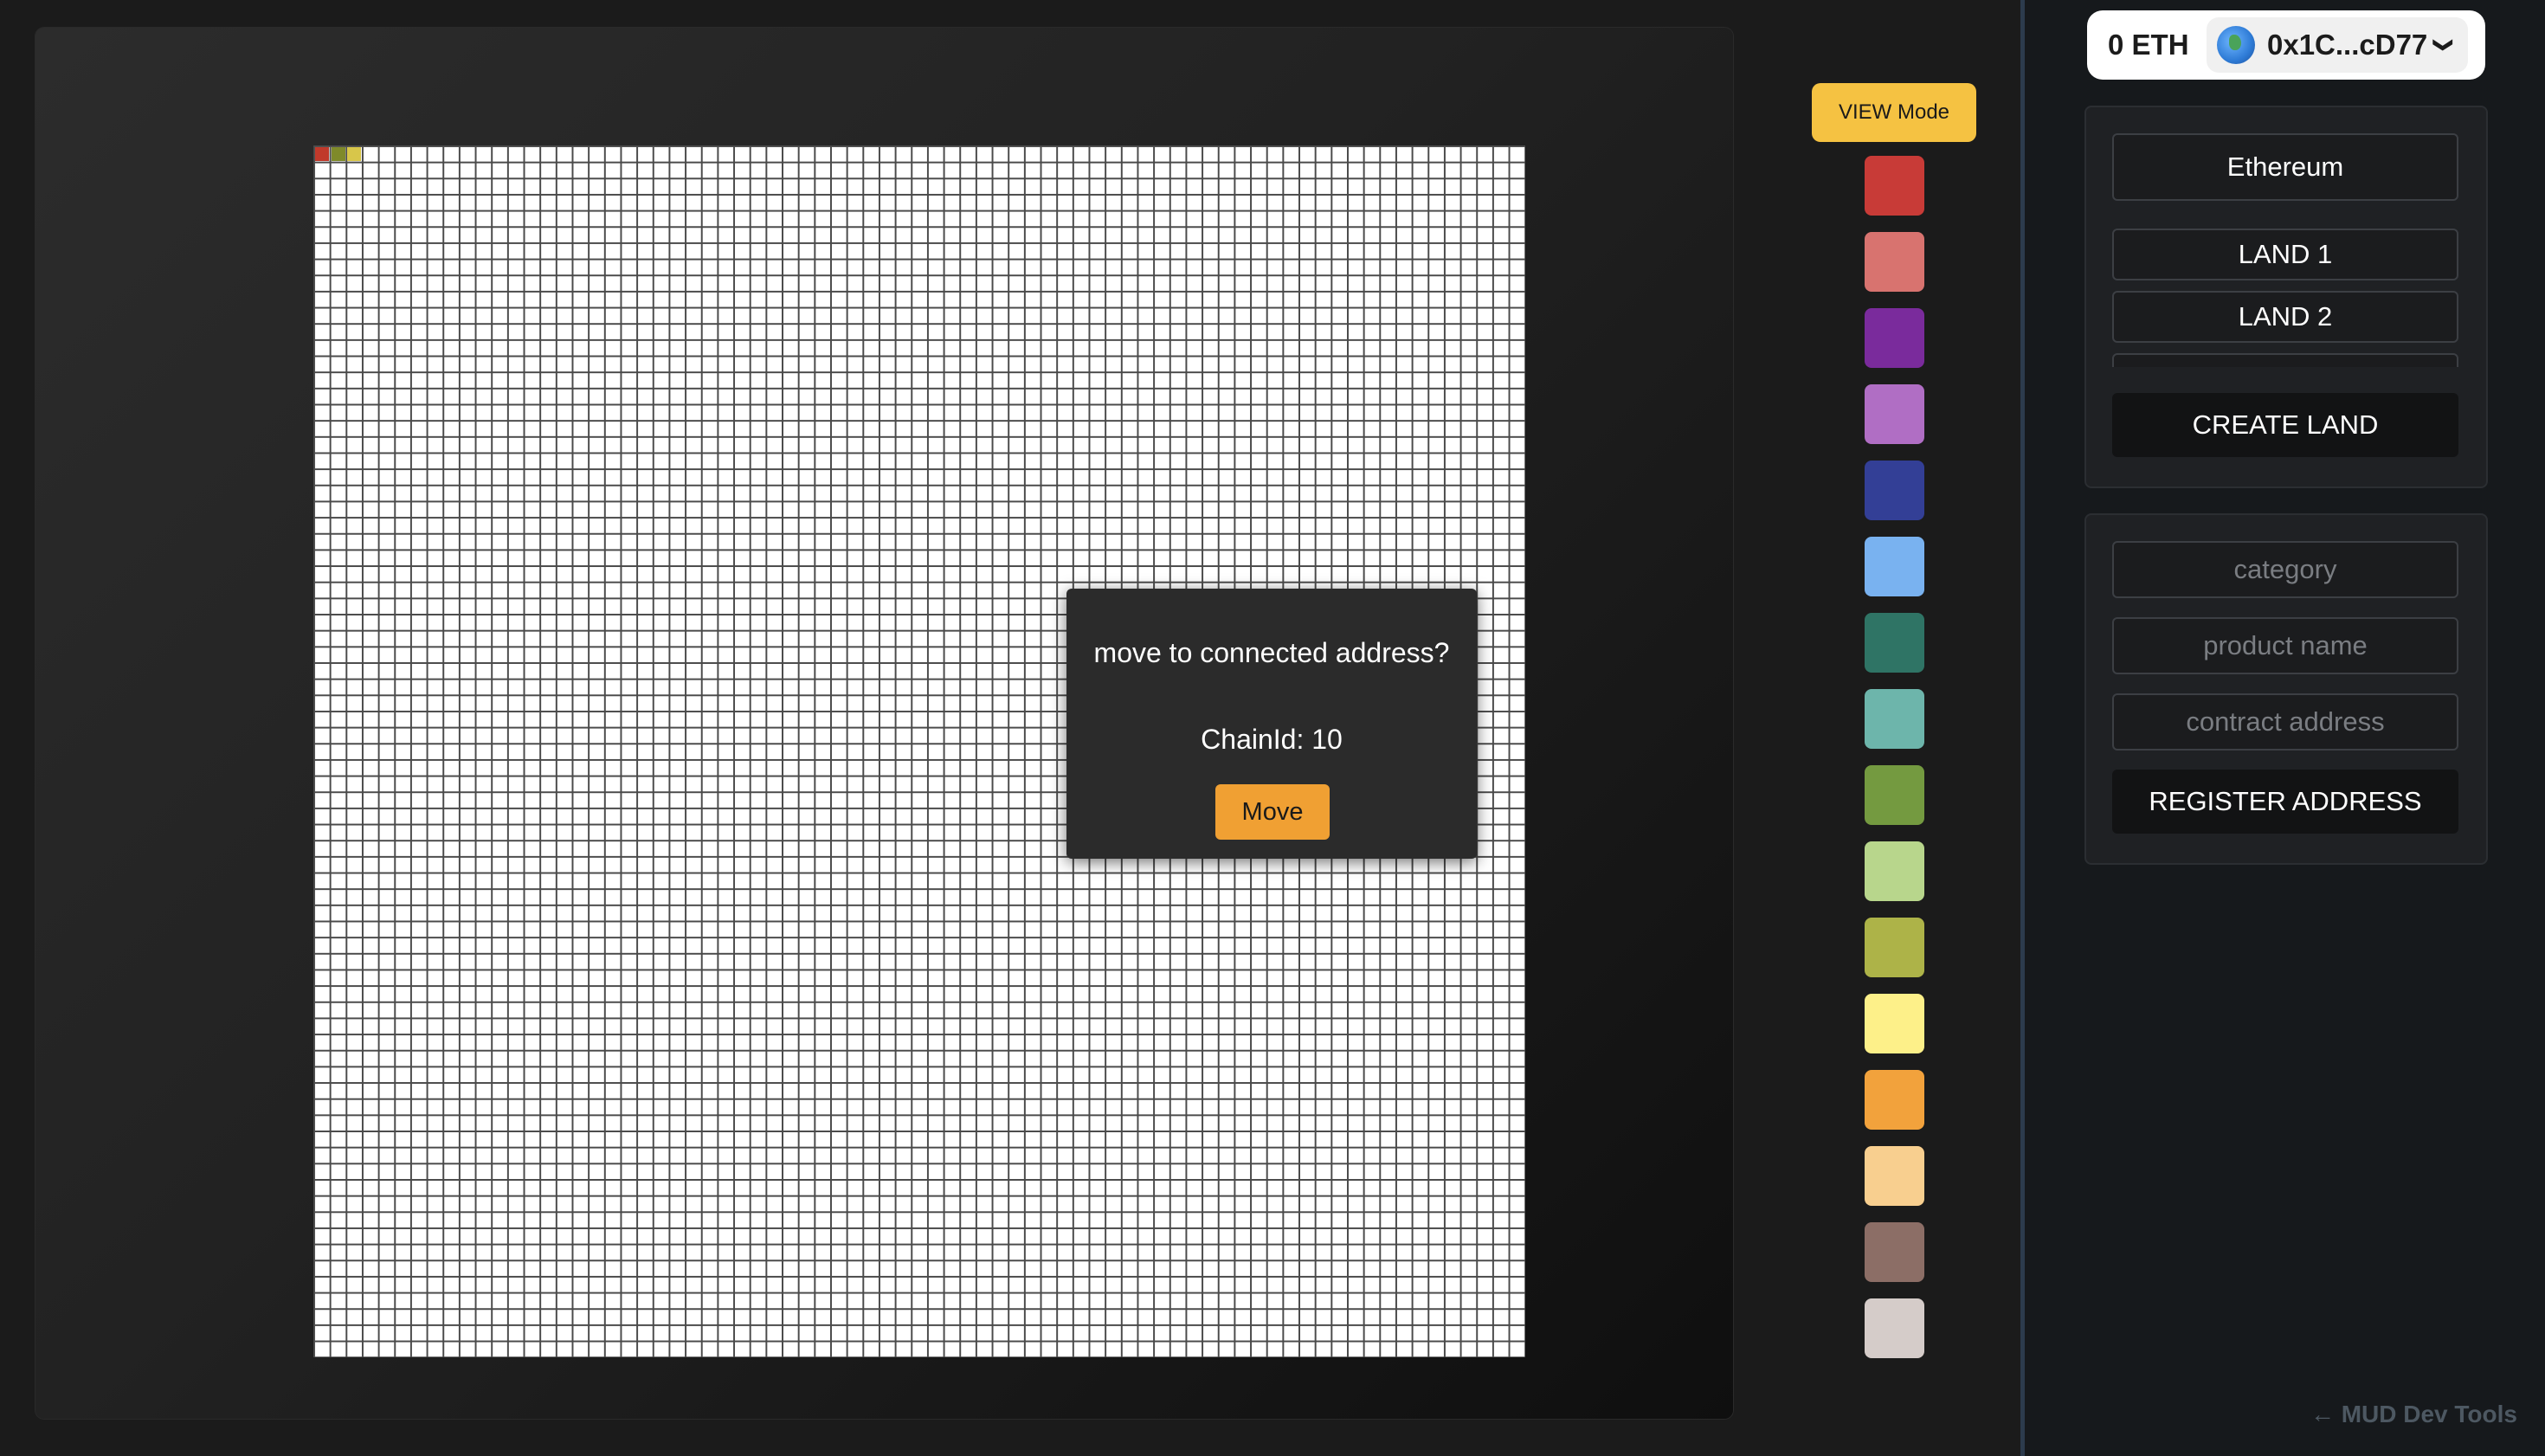 The image size is (2545, 1456). I want to click on mud-dev-tools-link: ← MUD Dev Tools, so click(2414, 1414).